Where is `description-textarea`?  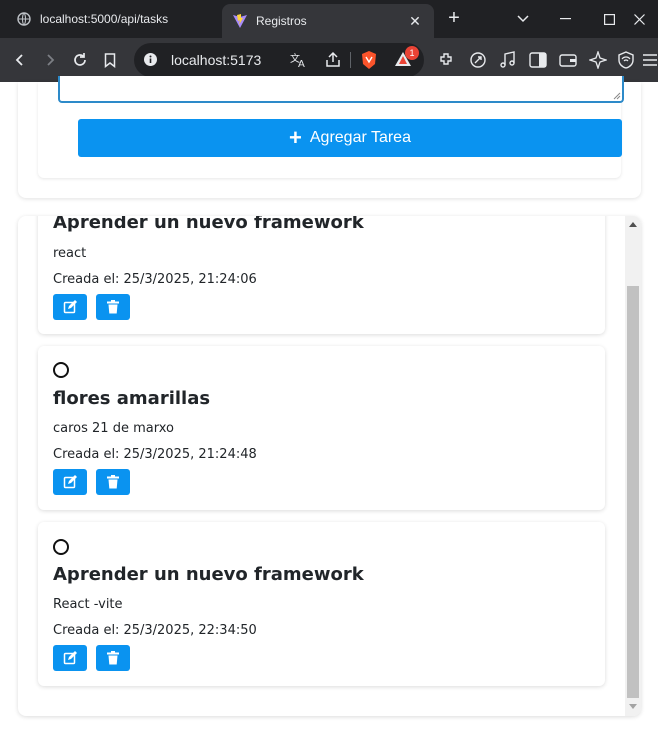 description-textarea is located at coordinates (341, 89).